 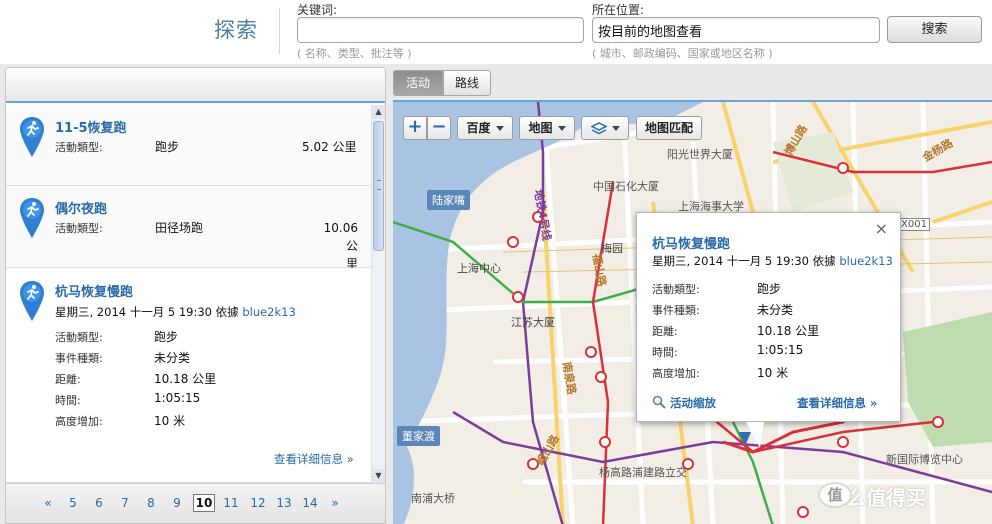 I want to click on popup-field-label: 時間:, so click(x=665, y=352).